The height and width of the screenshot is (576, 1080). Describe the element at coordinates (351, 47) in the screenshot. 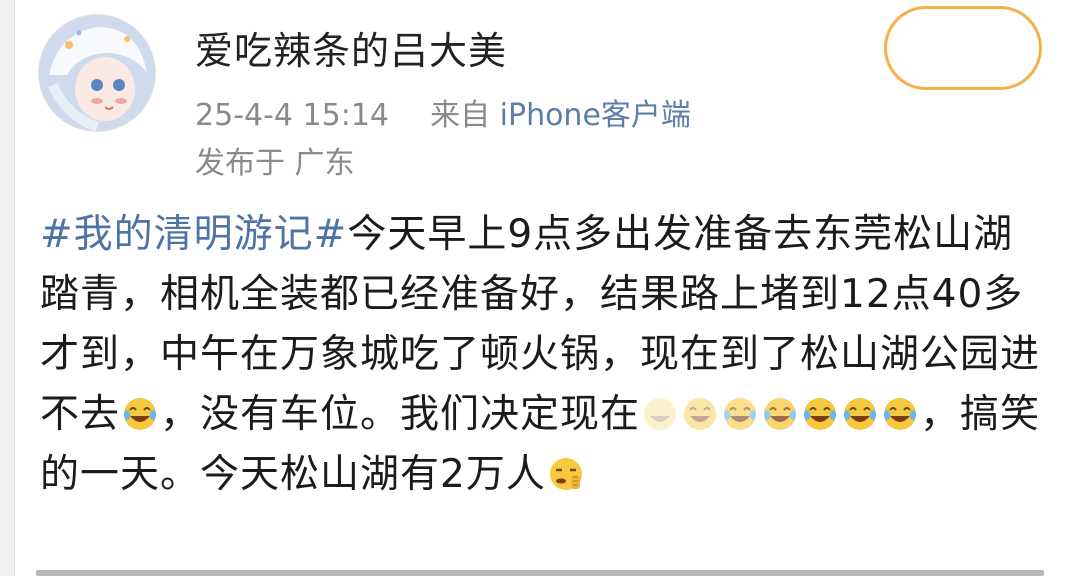

I see `username: 爱吃辣条的吕大美` at that location.